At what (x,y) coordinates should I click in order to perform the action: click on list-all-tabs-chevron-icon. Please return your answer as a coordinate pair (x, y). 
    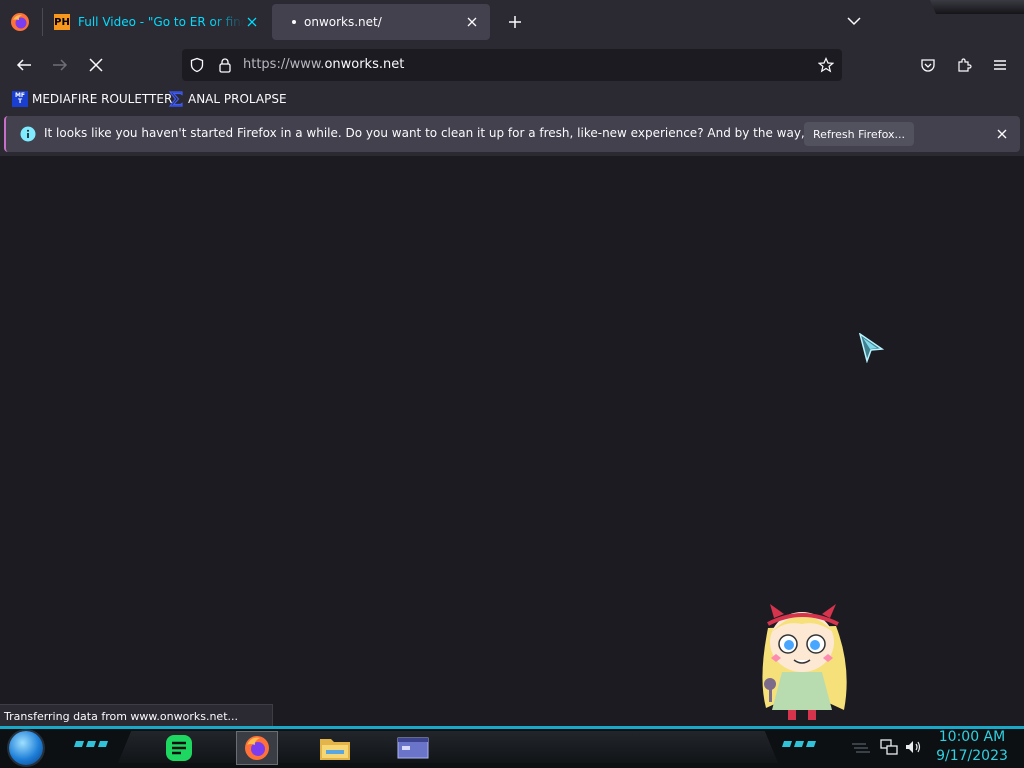
    Looking at the image, I should click on (854, 21).